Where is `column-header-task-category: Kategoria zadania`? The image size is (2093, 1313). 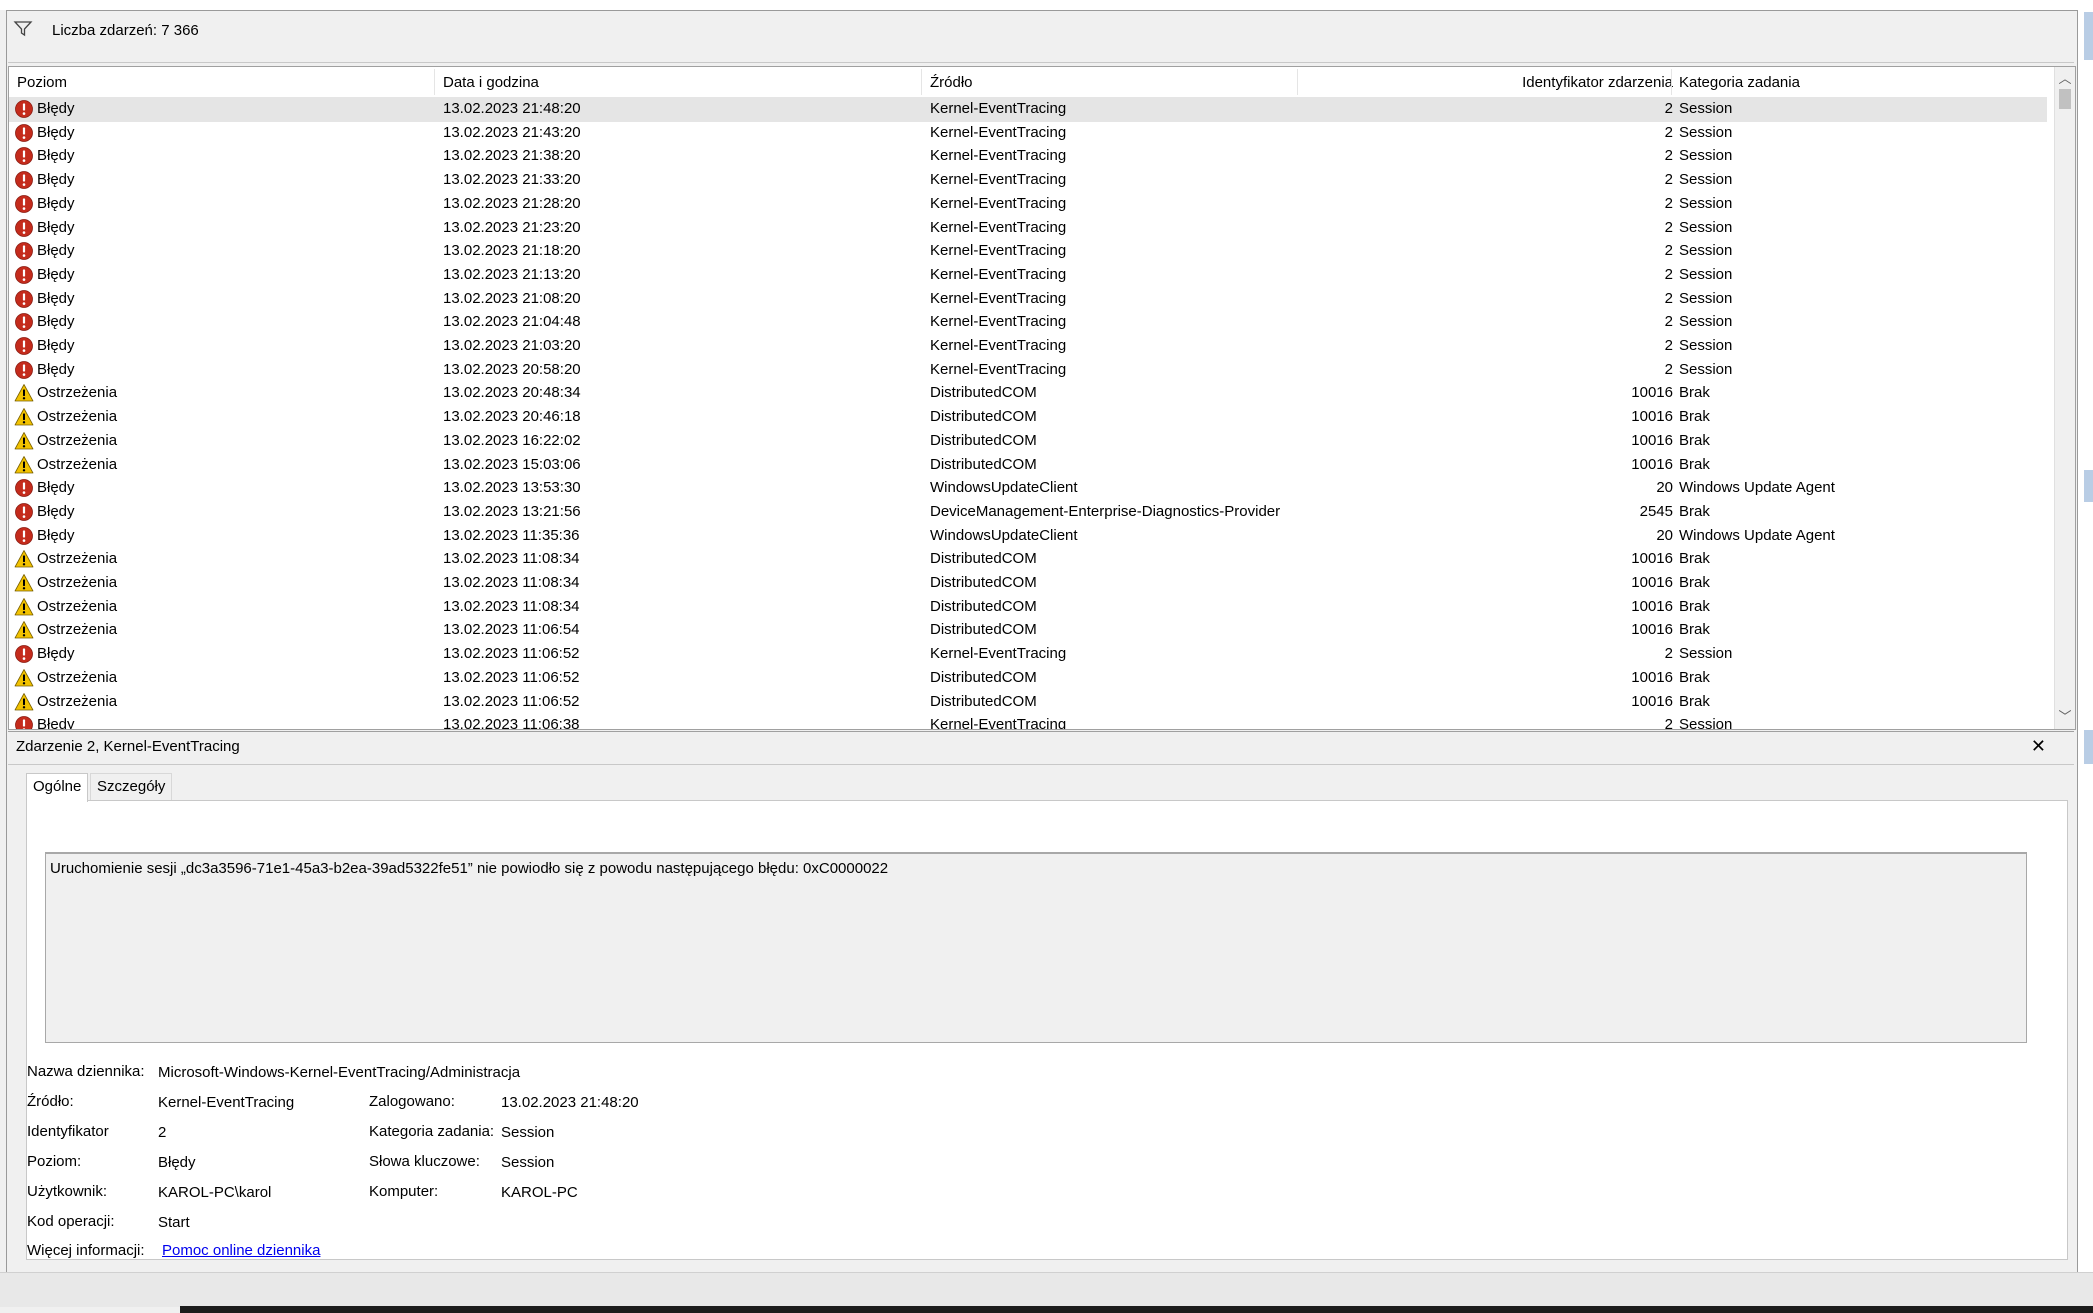
column-header-task-category: Kategoria zadania is located at coordinates (1739, 82).